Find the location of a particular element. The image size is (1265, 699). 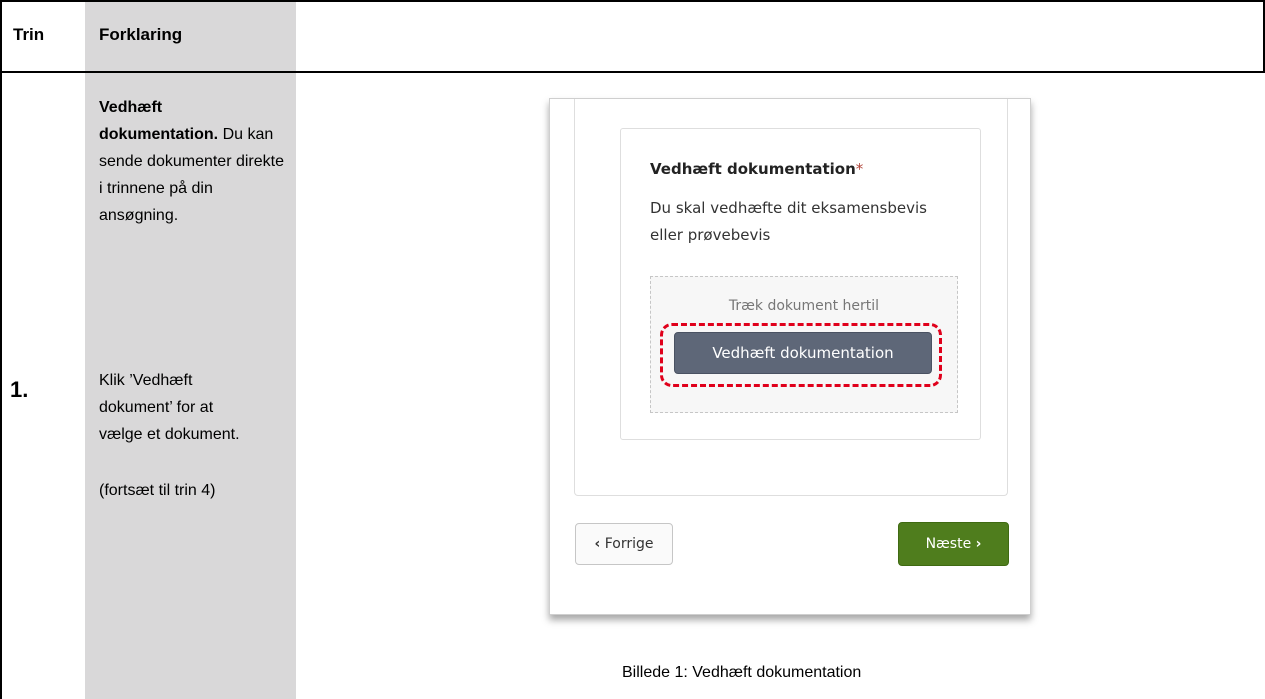

next-button-label: Næste is located at coordinates (948, 544).